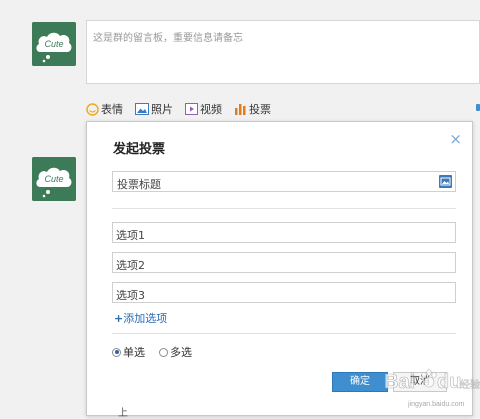 The width and height of the screenshot is (480, 419). What do you see at coordinates (284, 232) in the screenshot?
I see `option-input-1: 选项1` at bounding box center [284, 232].